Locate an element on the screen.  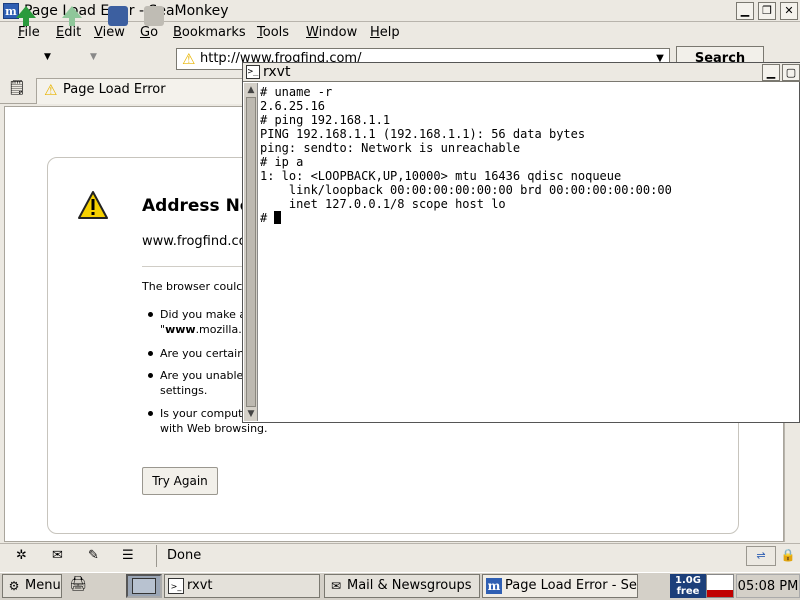
menu-window: Window is located at coordinates (331, 32).